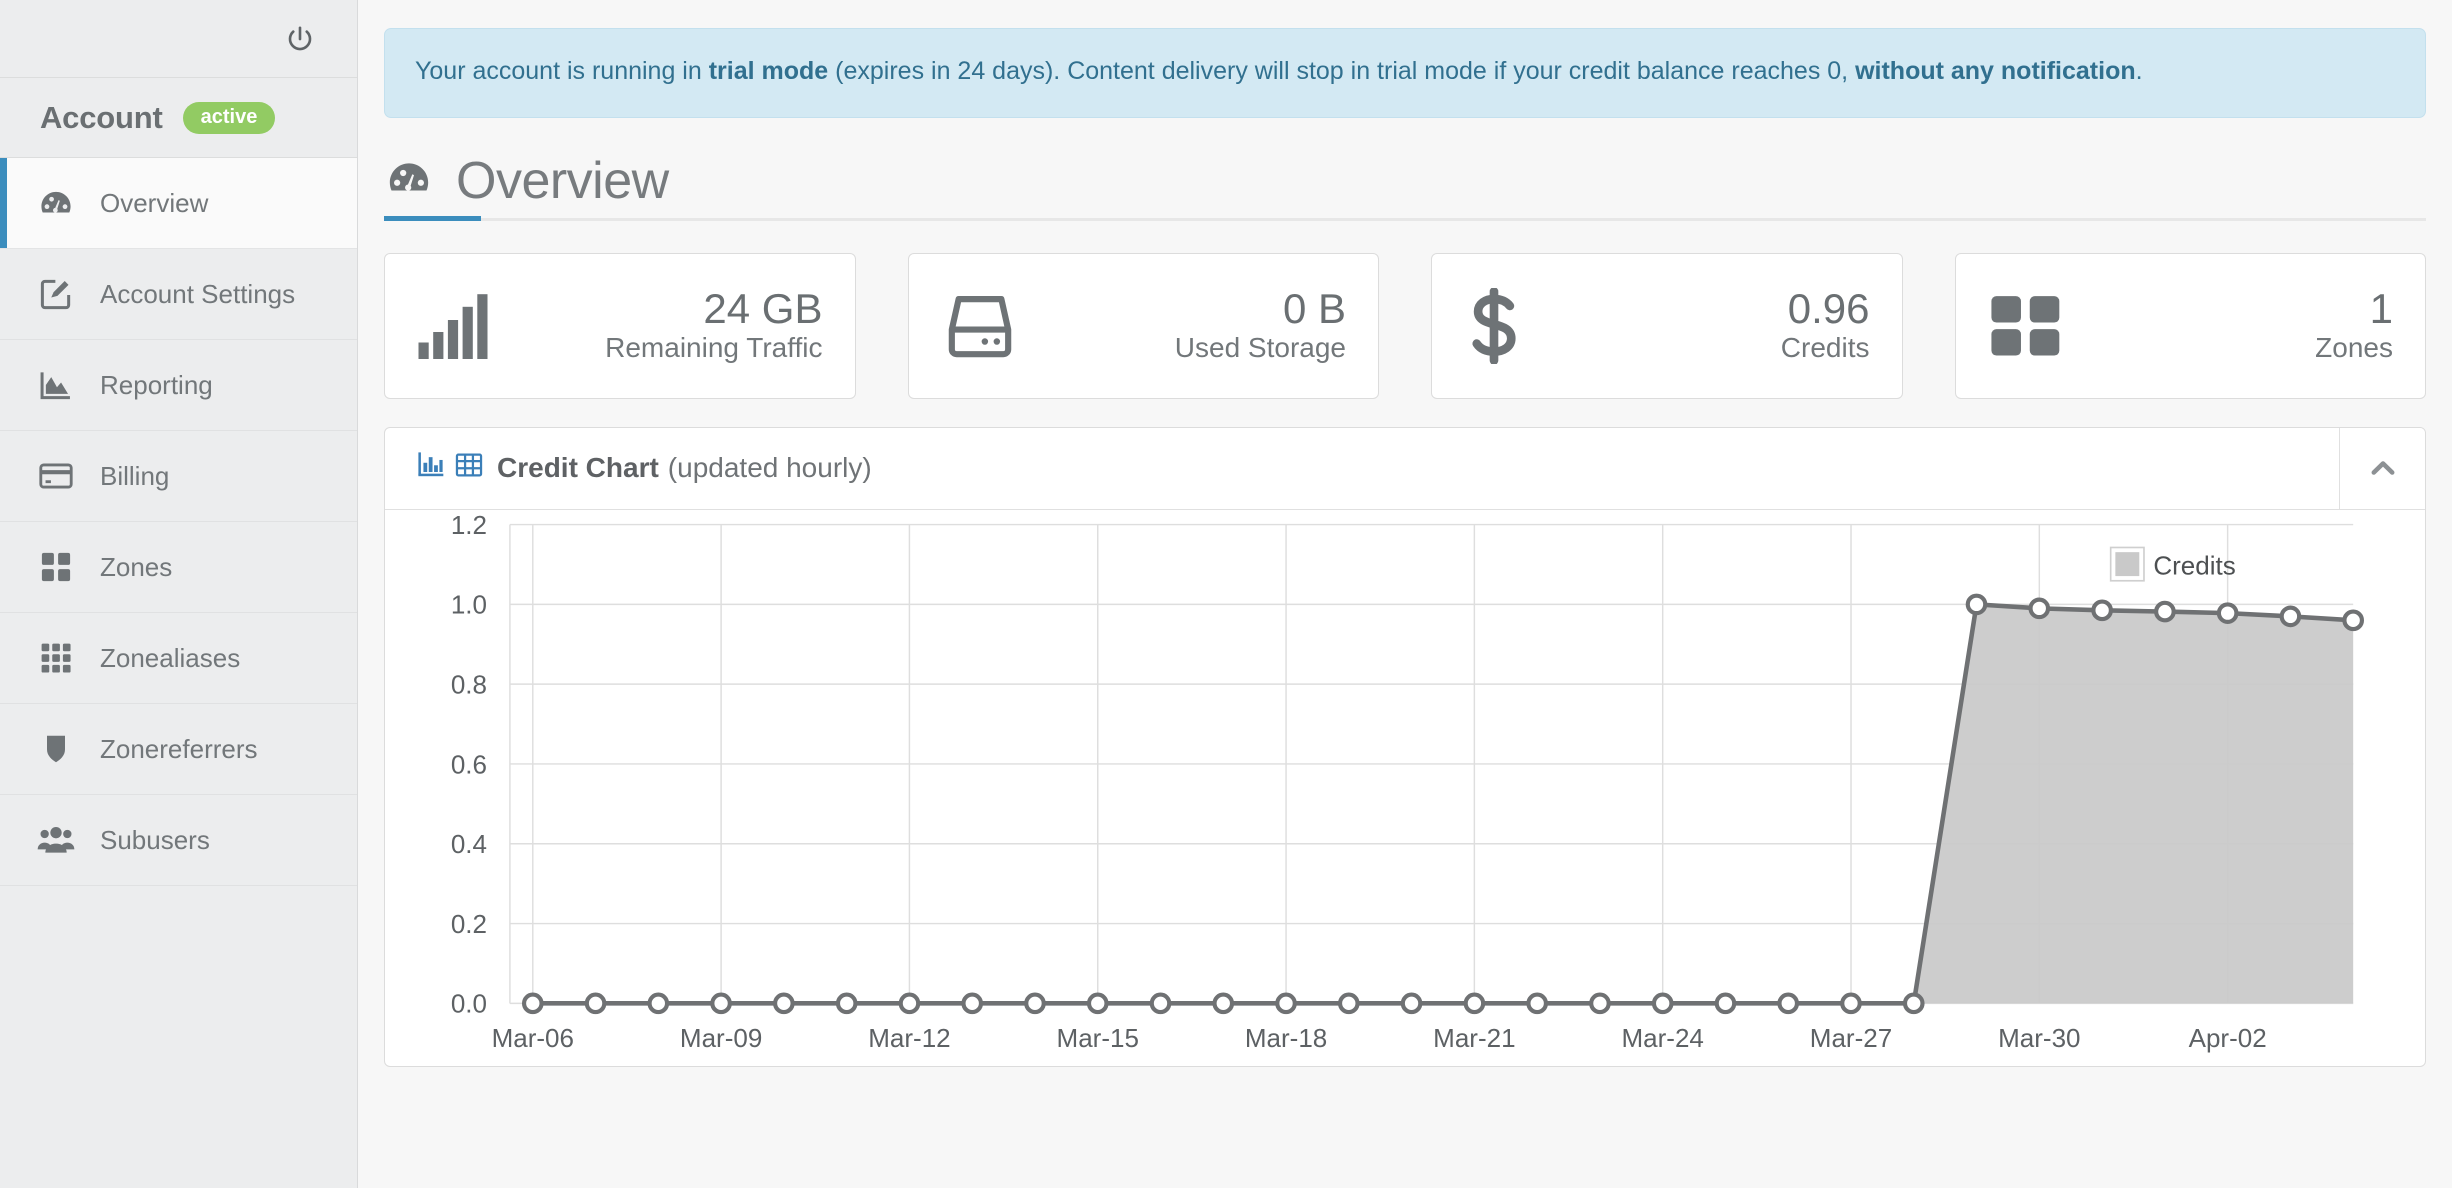  What do you see at coordinates (469, 844) in the screenshot?
I see `svg-text: 0.4` at bounding box center [469, 844].